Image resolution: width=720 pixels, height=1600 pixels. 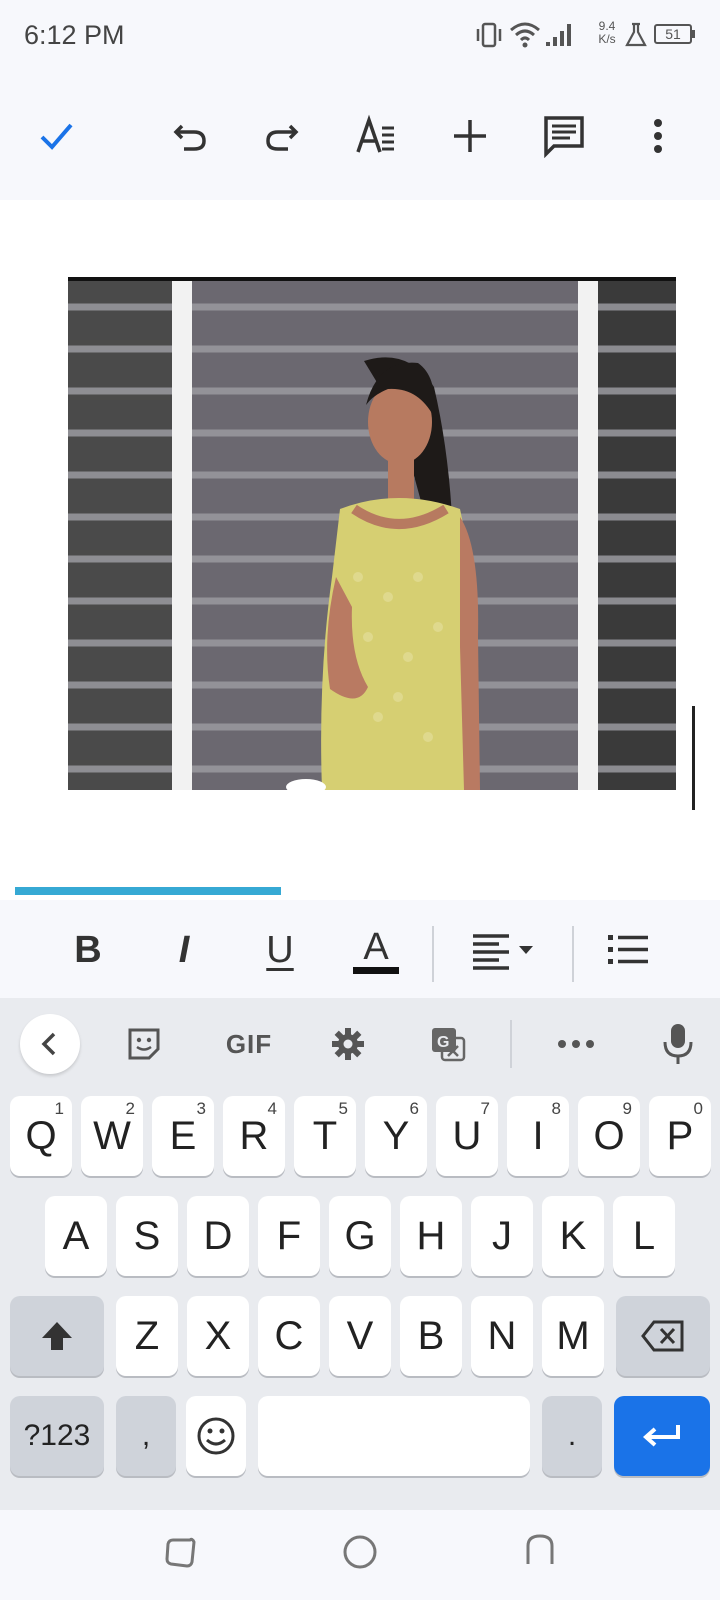 I want to click on more-options-button, so click(x=658, y=136).